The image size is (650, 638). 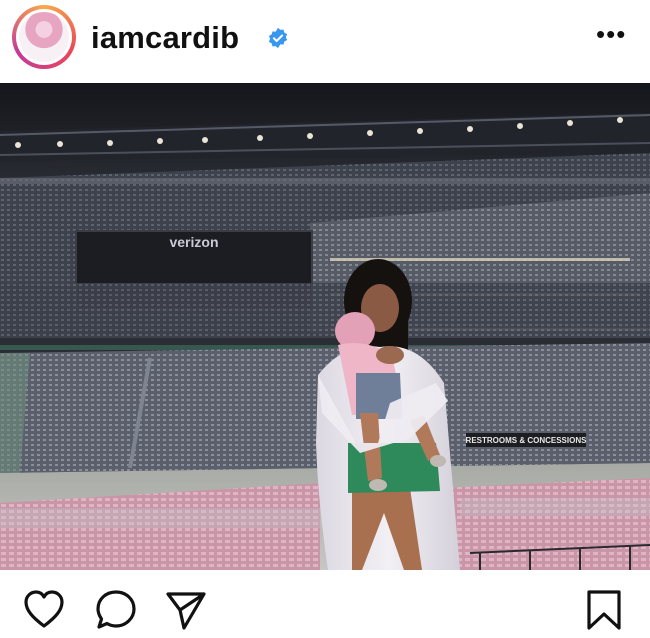 I want to click on post-header: iamcardib •••, so click(x=325, y=41).